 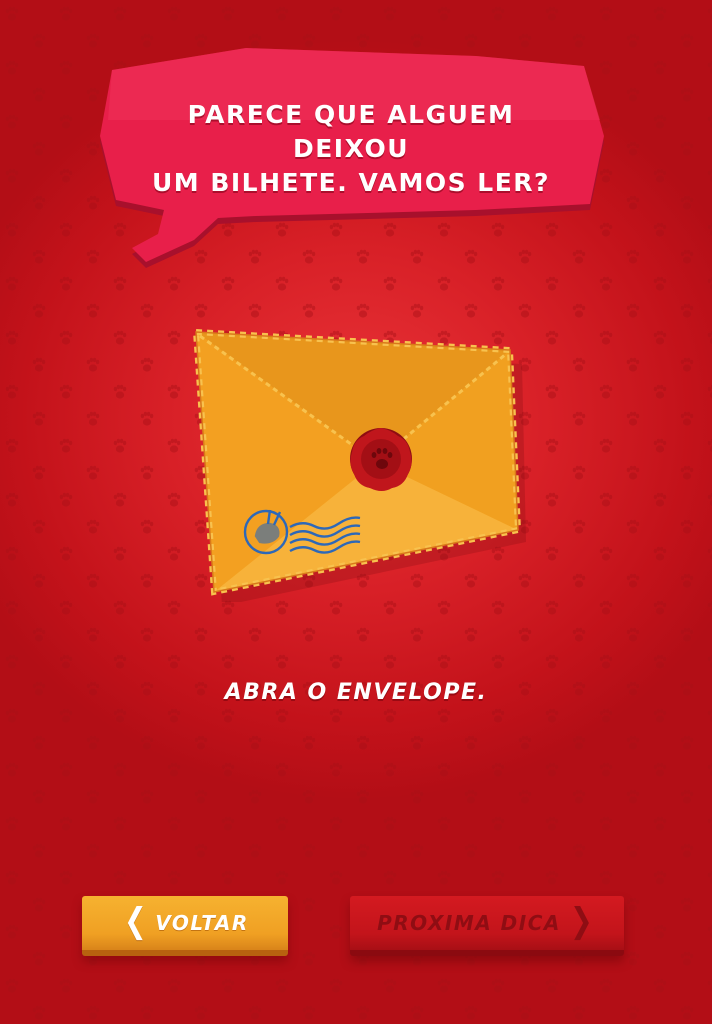 I want to click on chevron-left-icon: ❮, so click(x=136, y=921).